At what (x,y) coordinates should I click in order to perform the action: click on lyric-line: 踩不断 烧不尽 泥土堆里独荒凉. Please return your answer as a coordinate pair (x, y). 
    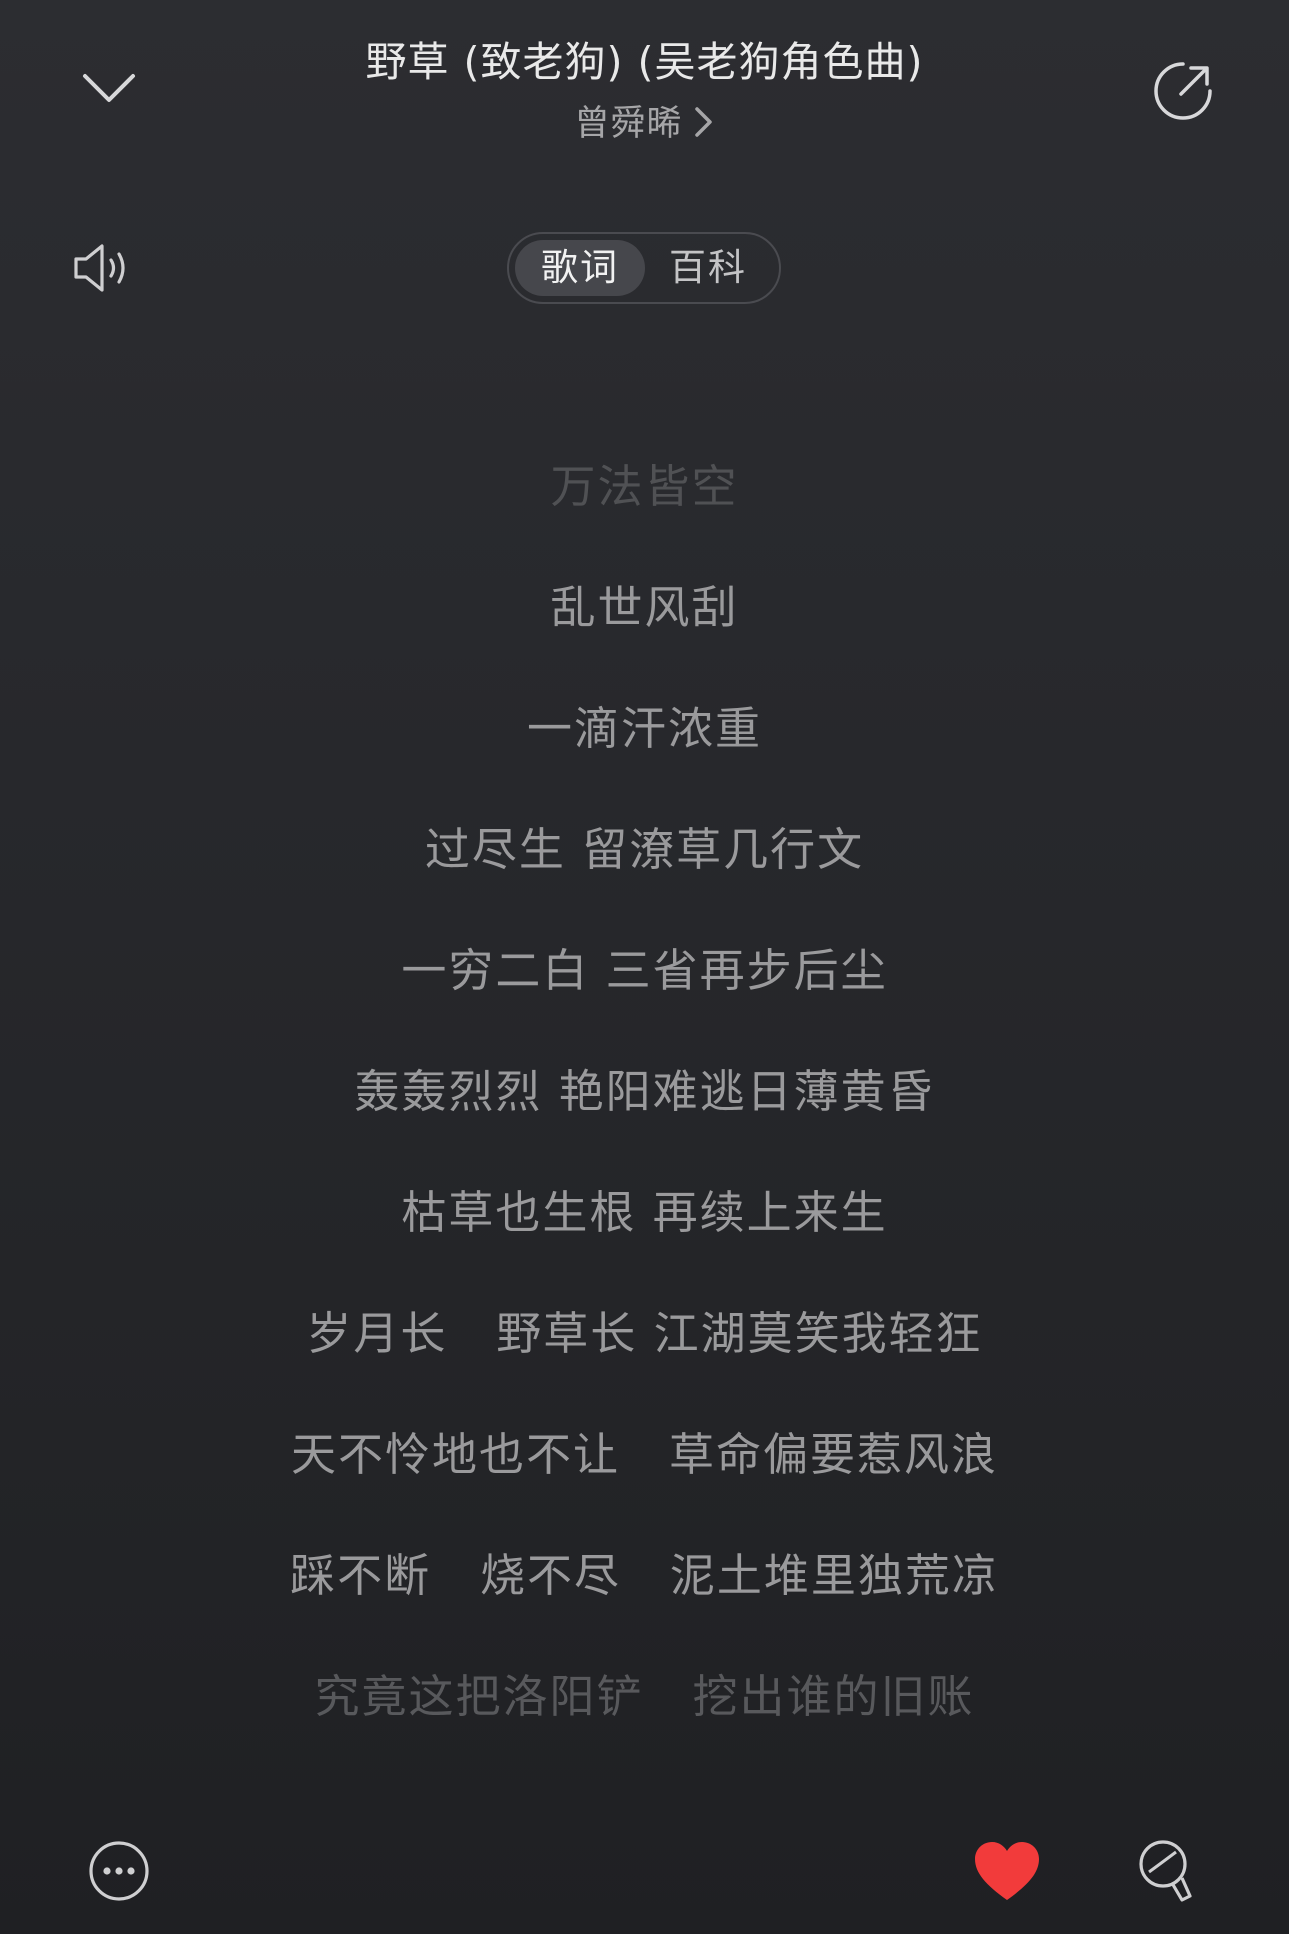
    Looking at the image, I should click on (644, 1604).